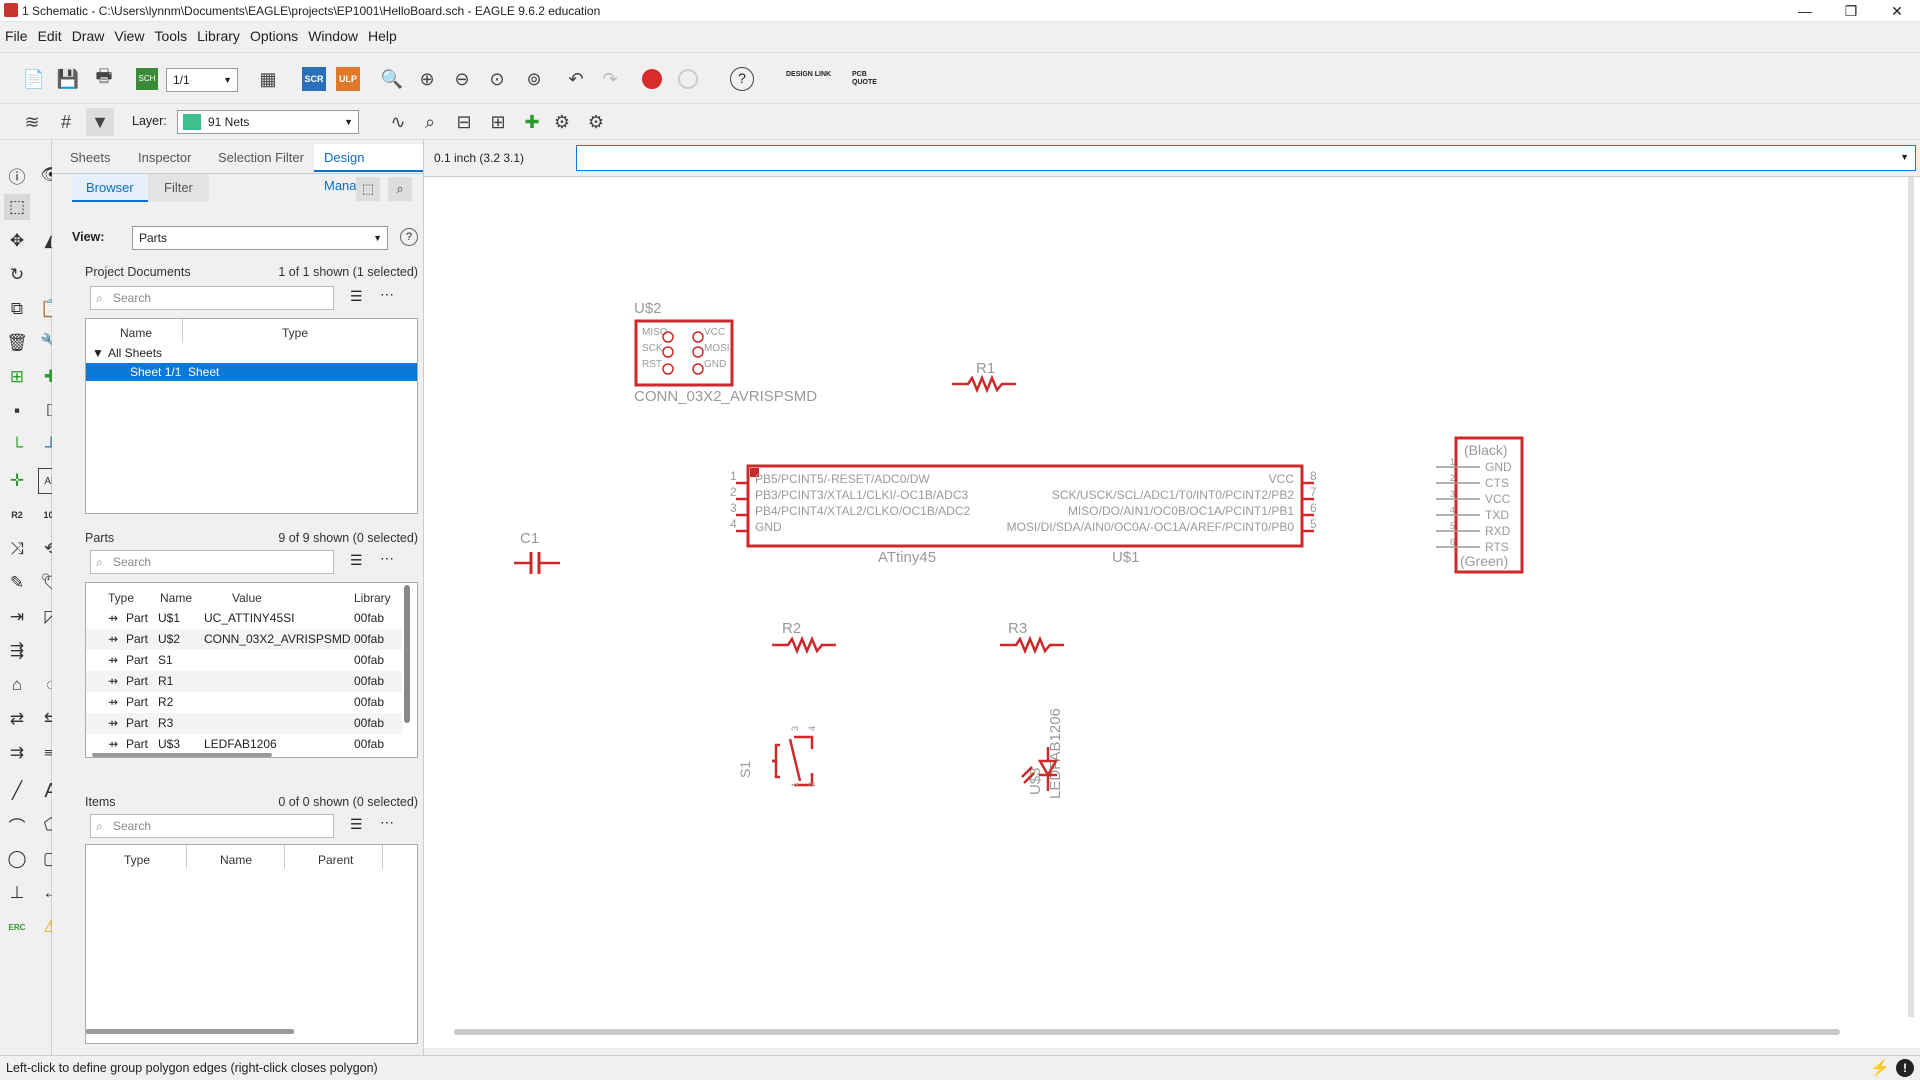  What do you see at coordinates (17, 651) in the screenshot?
I see `pinswap-icon: ⇶` at bounding box center [17, 651].